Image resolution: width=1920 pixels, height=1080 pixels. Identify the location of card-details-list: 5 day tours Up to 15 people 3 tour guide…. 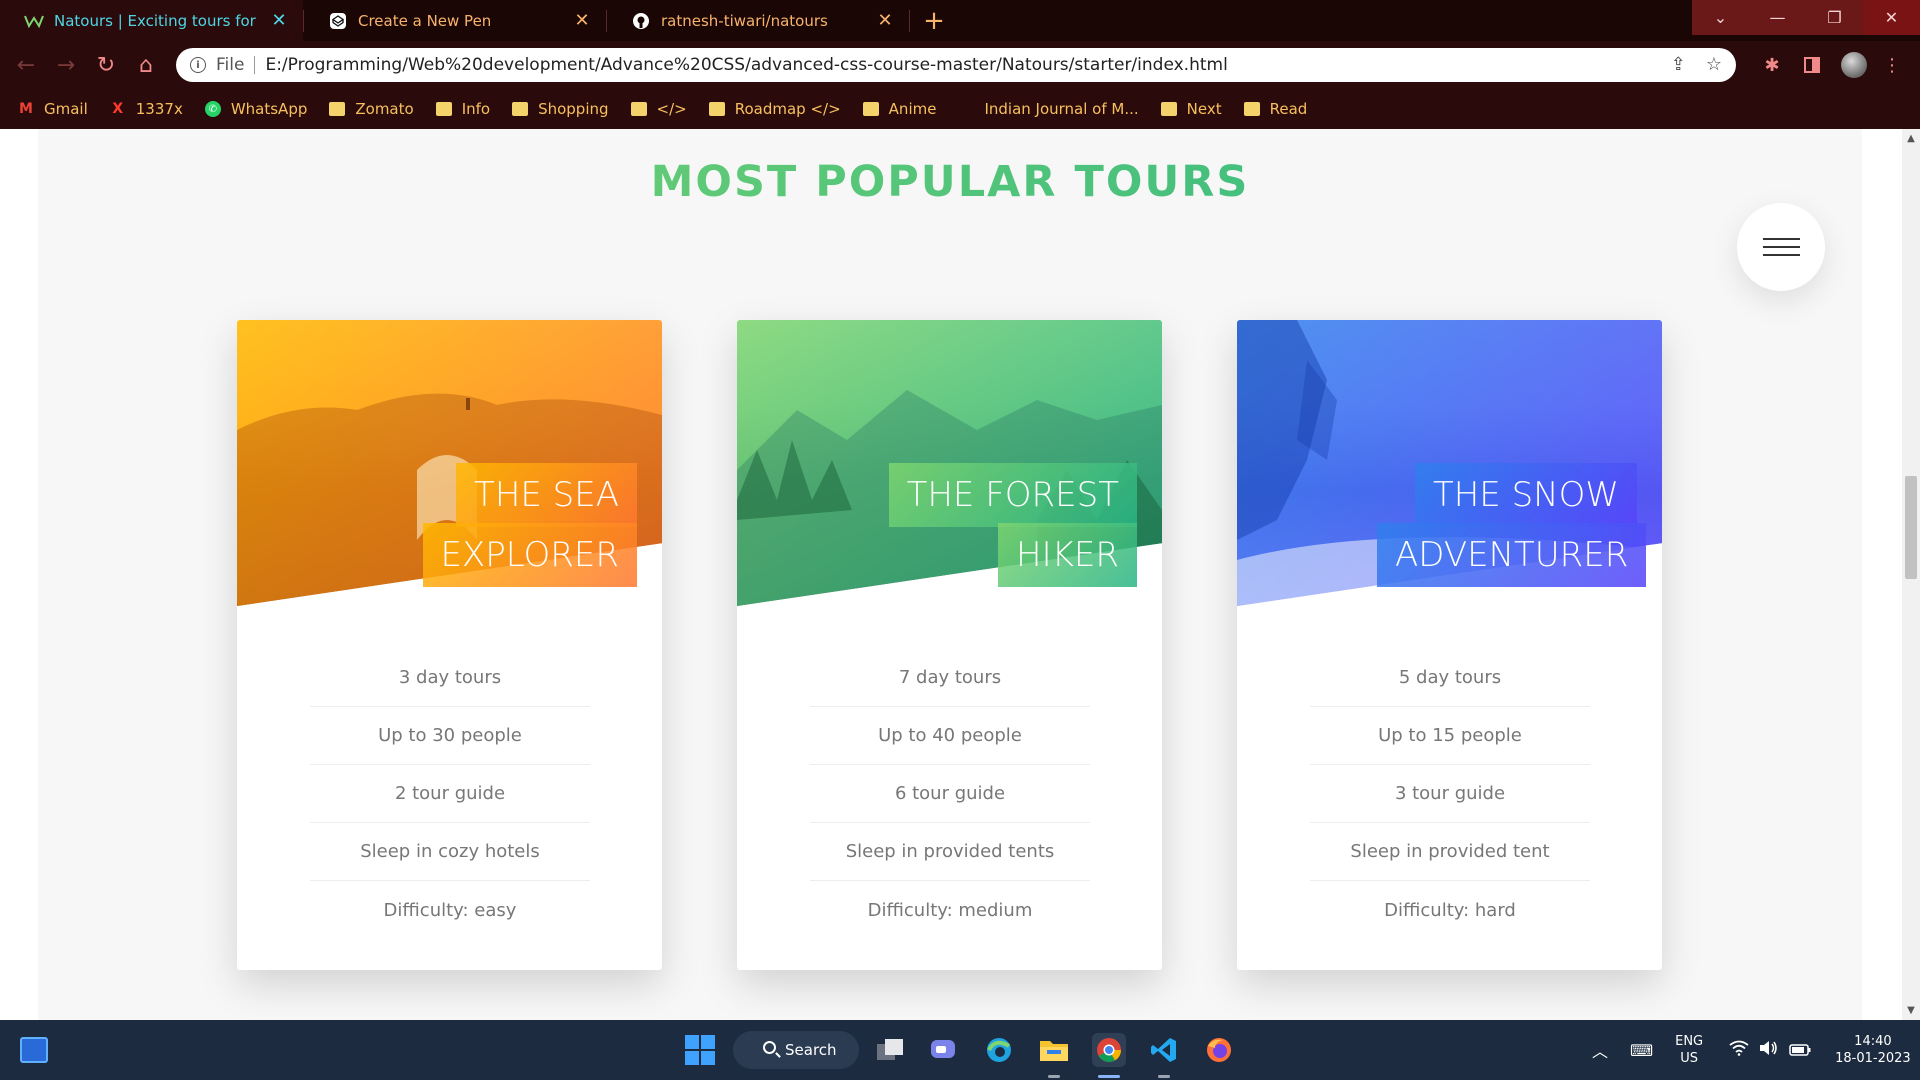
(1450, 794).